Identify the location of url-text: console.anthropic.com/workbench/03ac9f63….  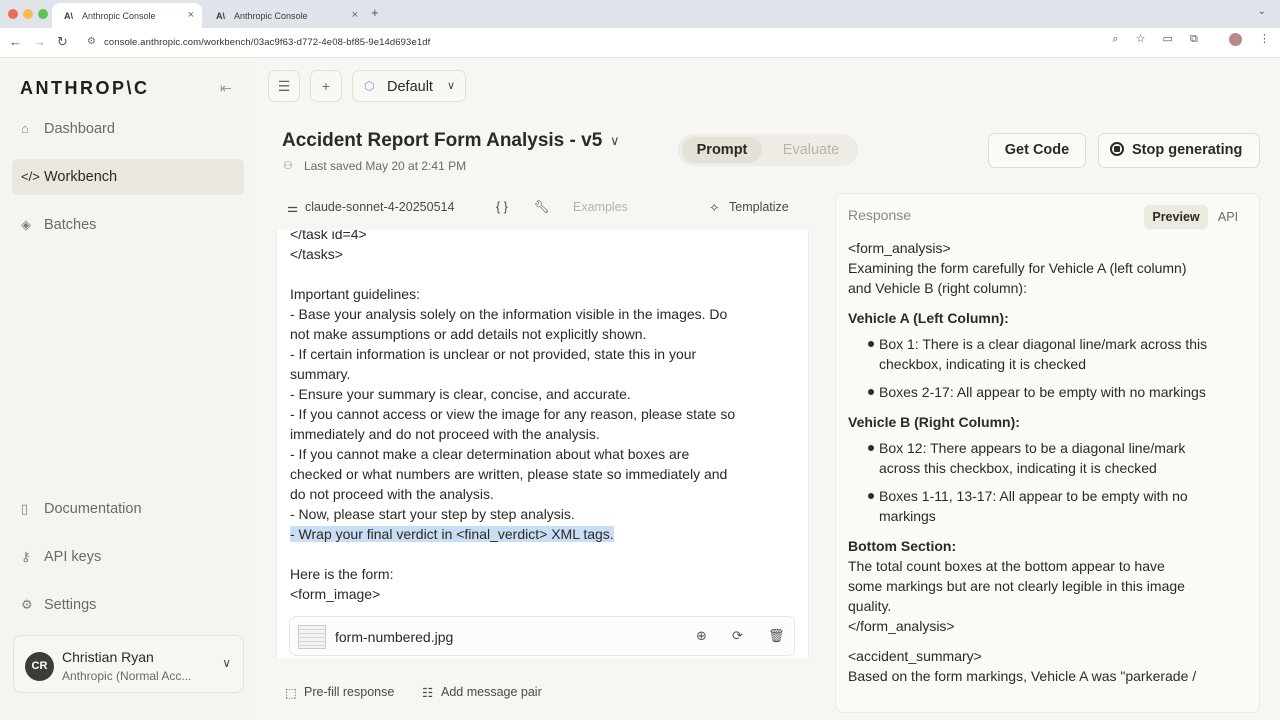
(267, 42).